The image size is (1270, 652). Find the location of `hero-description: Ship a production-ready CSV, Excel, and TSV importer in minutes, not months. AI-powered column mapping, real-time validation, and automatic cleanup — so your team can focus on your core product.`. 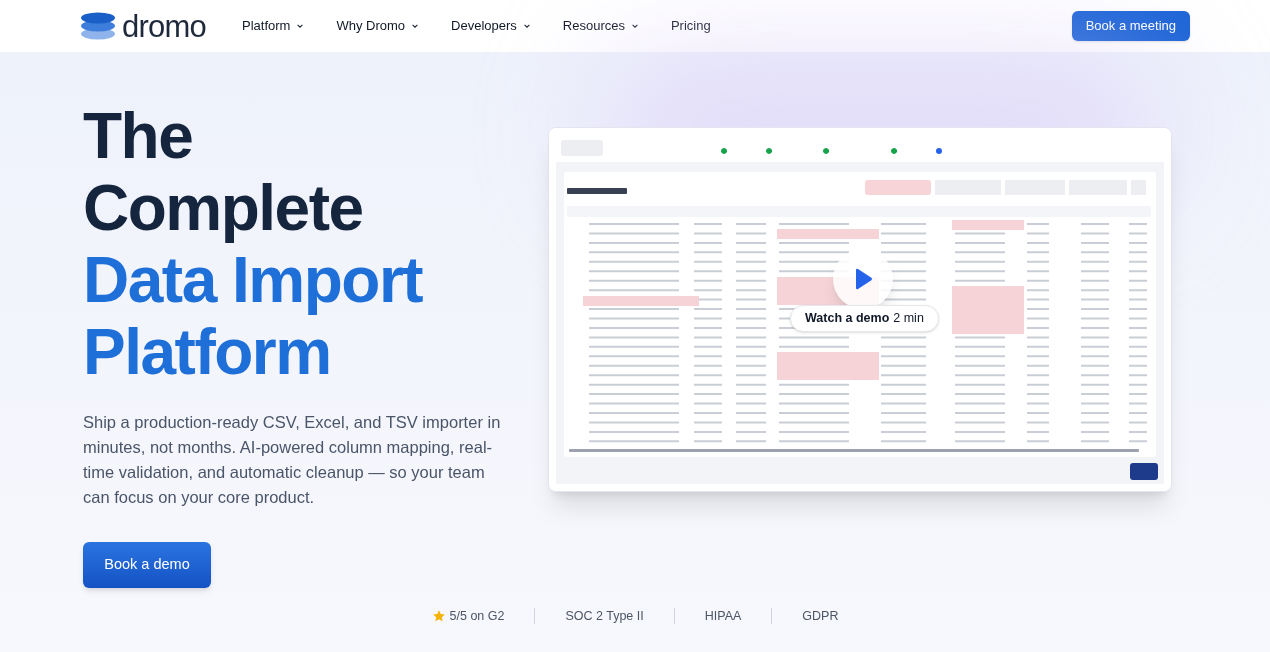

hero-description: Ship a production-ready CSV, Excel, and TSV importer in minutes, not months. AI-powered column mapping, real-time validation, and automatic cleanup — so your team can focus on your core product. is located at coordinates (292, 460).